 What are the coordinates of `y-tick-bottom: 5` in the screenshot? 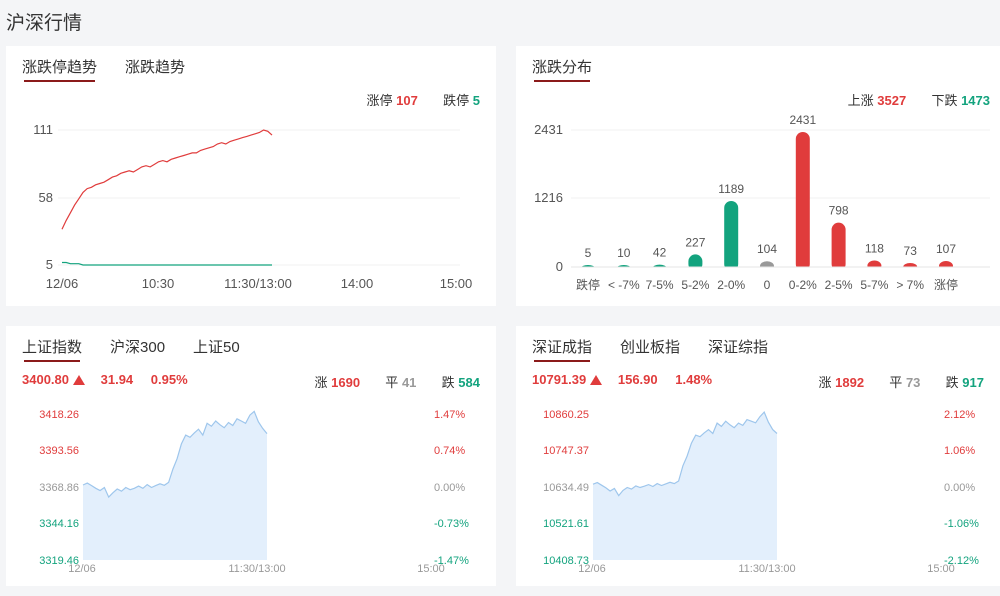 It's located at (49, 264).